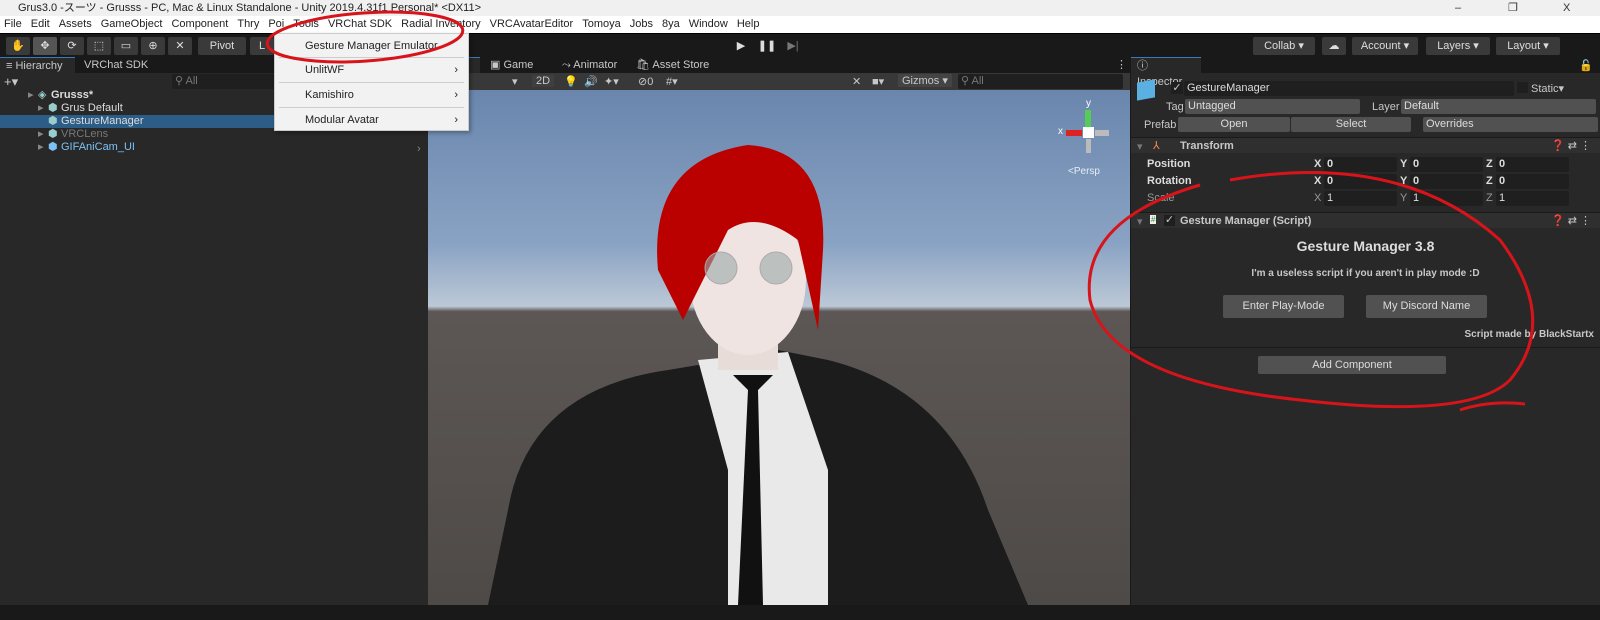  What do you see at coordinates (153, 46) in the screenshot?
I see `transform-tool-icon: ⊕` at bounding box center [153, 46].